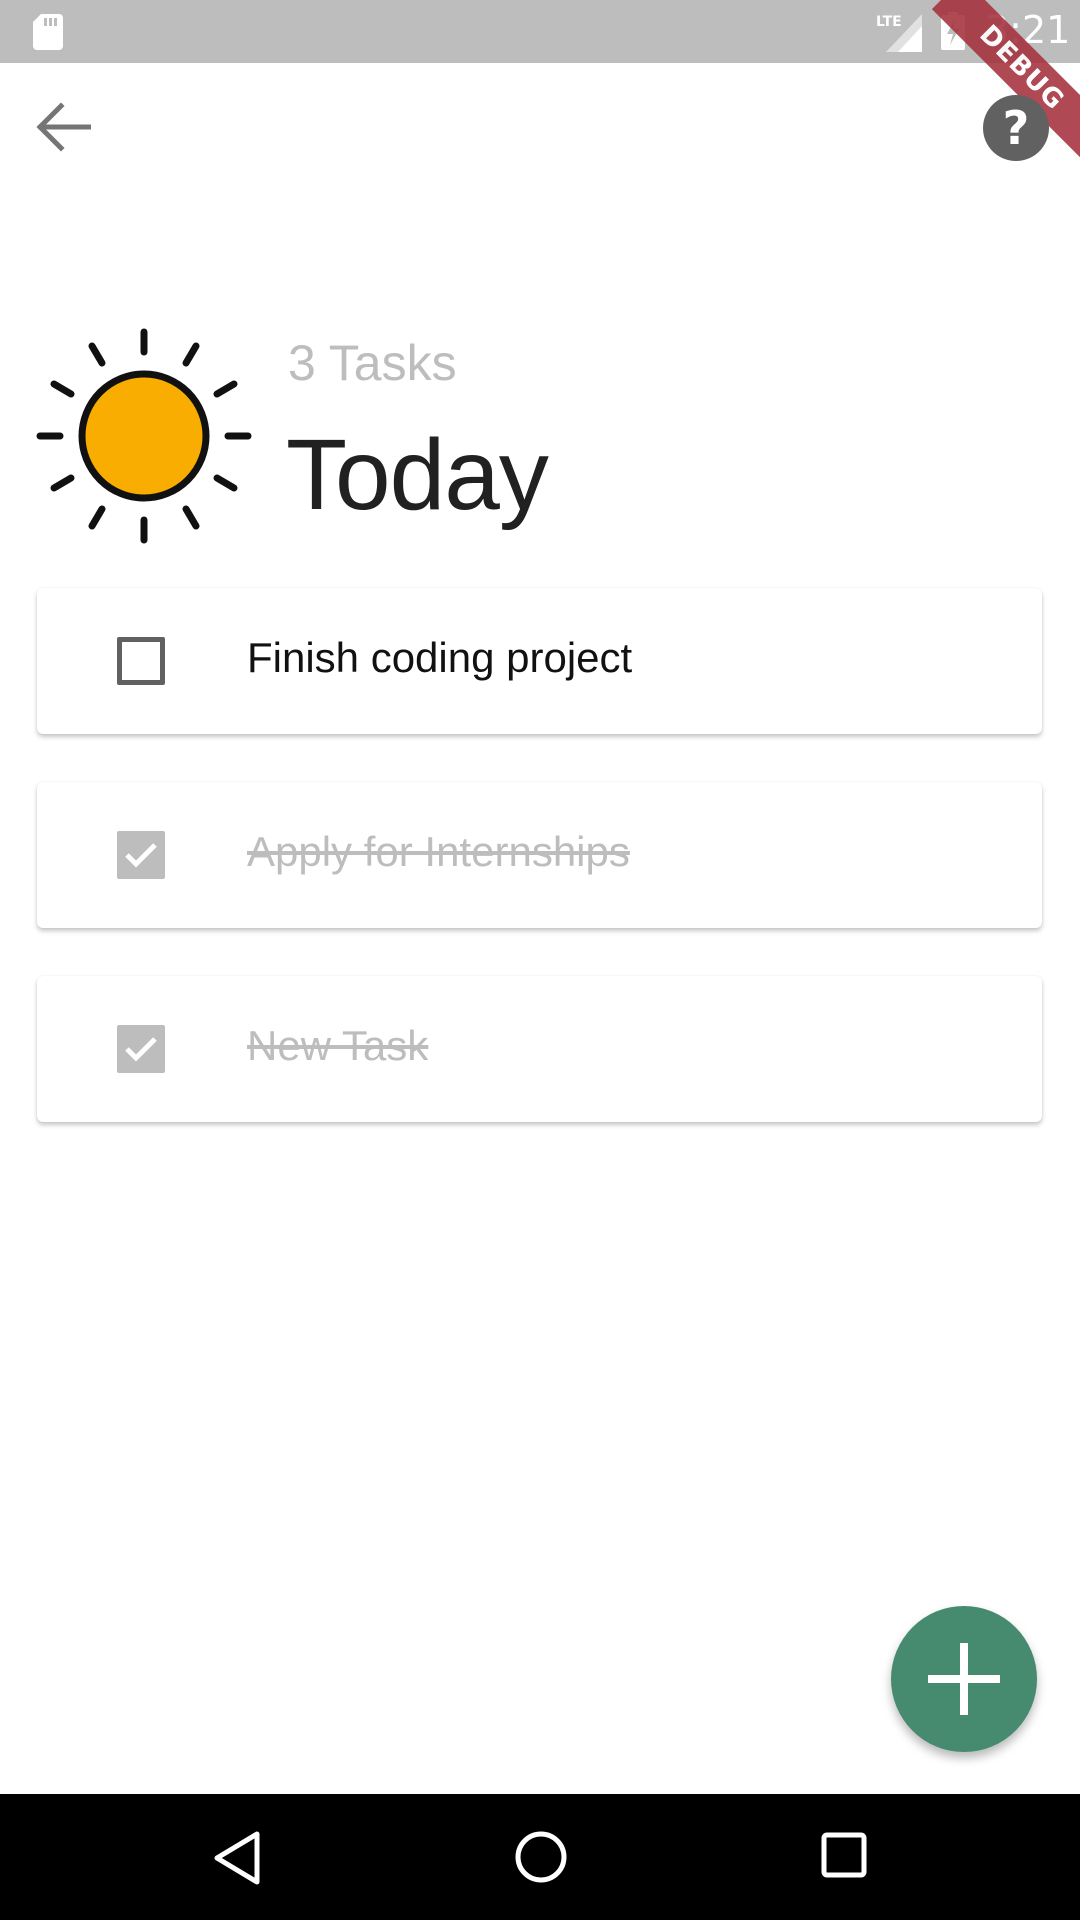 The image size is (1080, 1920). Describe the element at coordinates (844, 1855) in the screenshot. I see `nav-recents-square-icon` at that location.